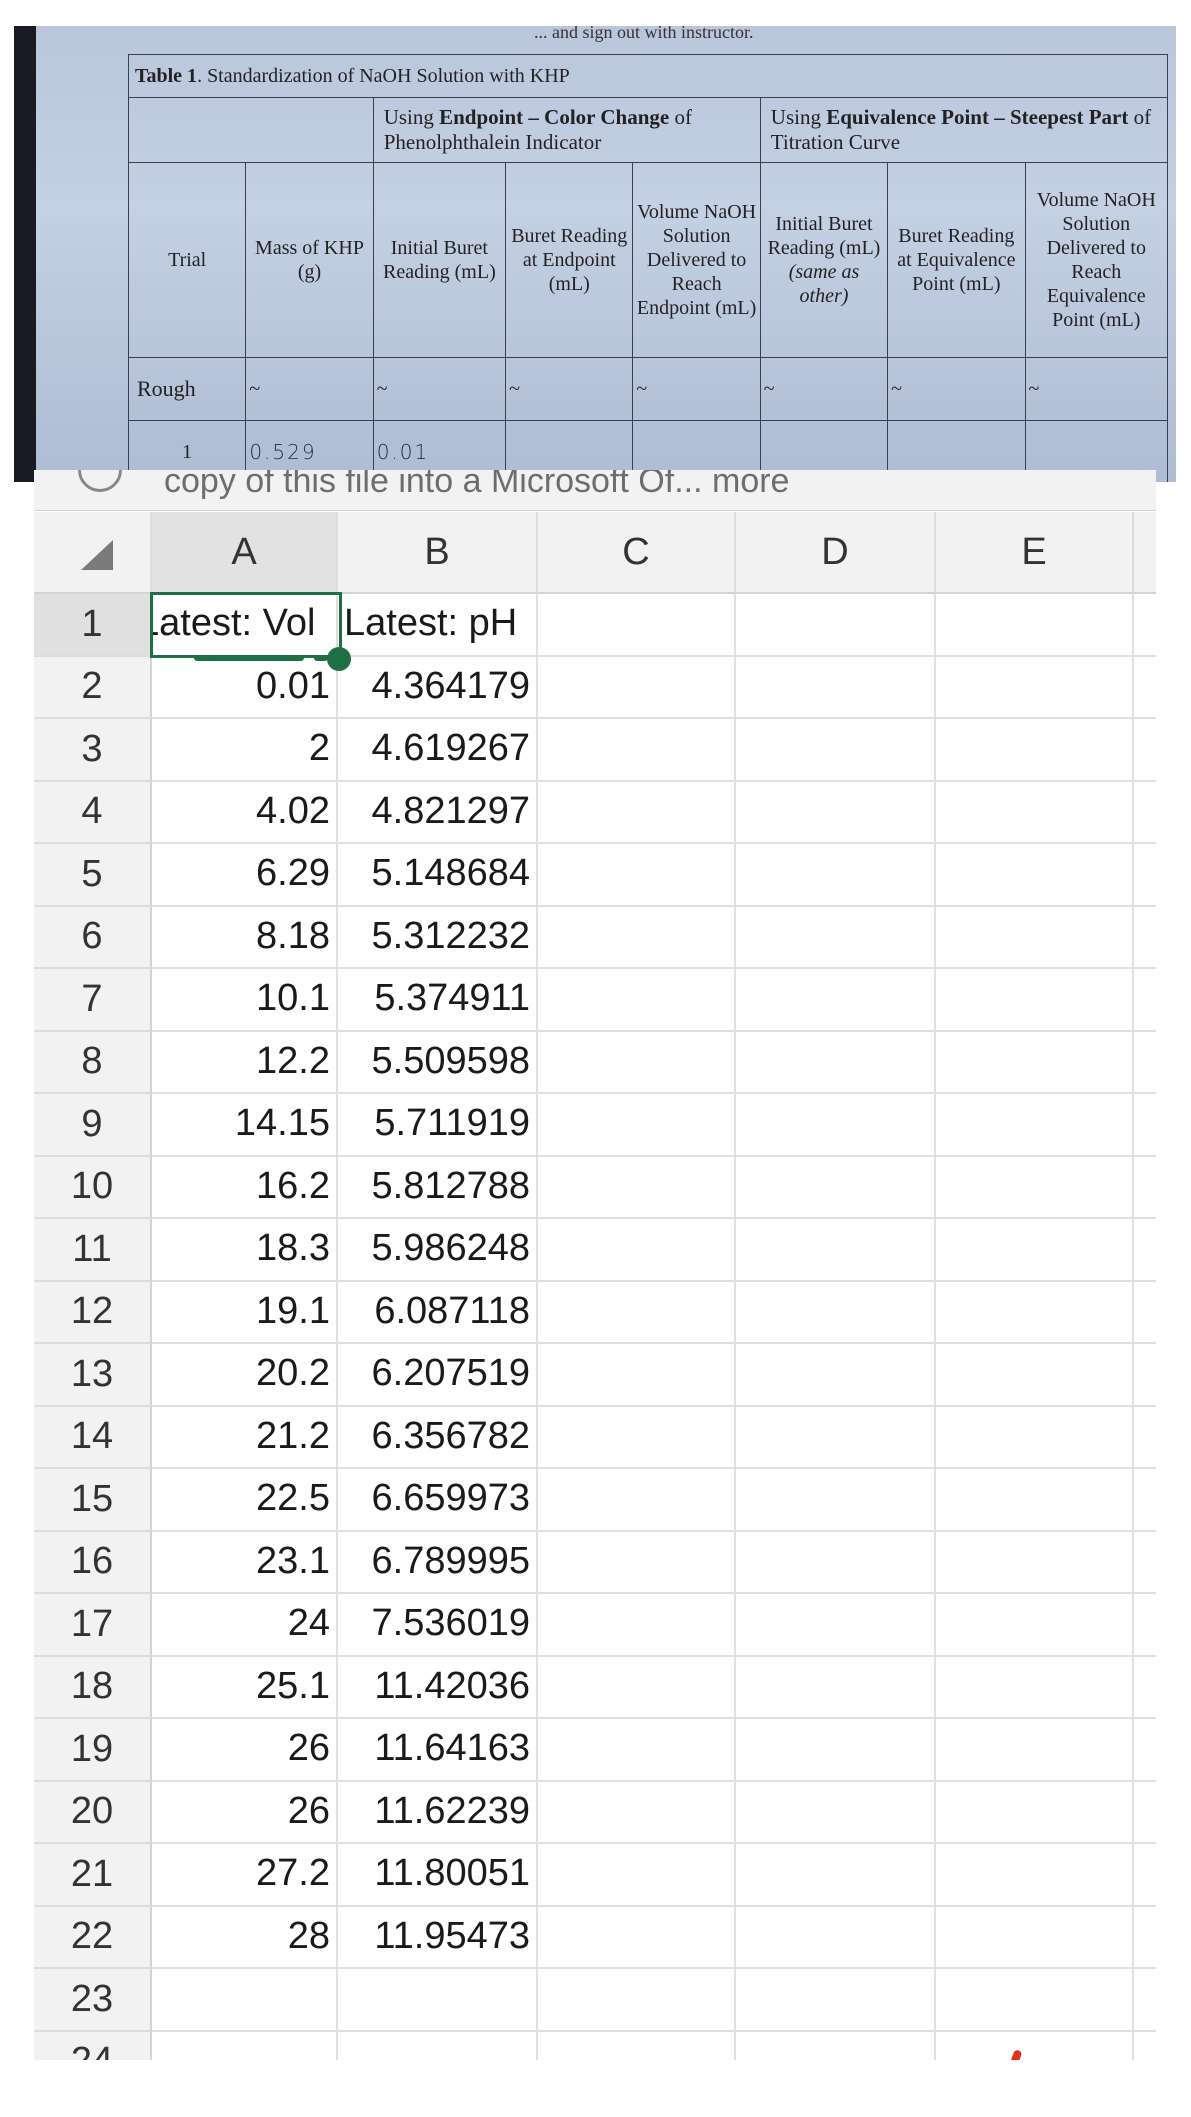  I want to click on cell-c3, so click(637, 750).